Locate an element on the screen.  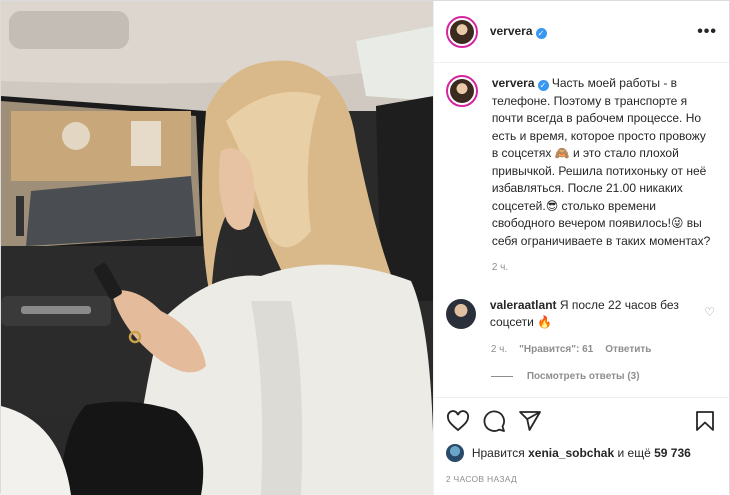
action-icons is located at coordinates (581, 421).